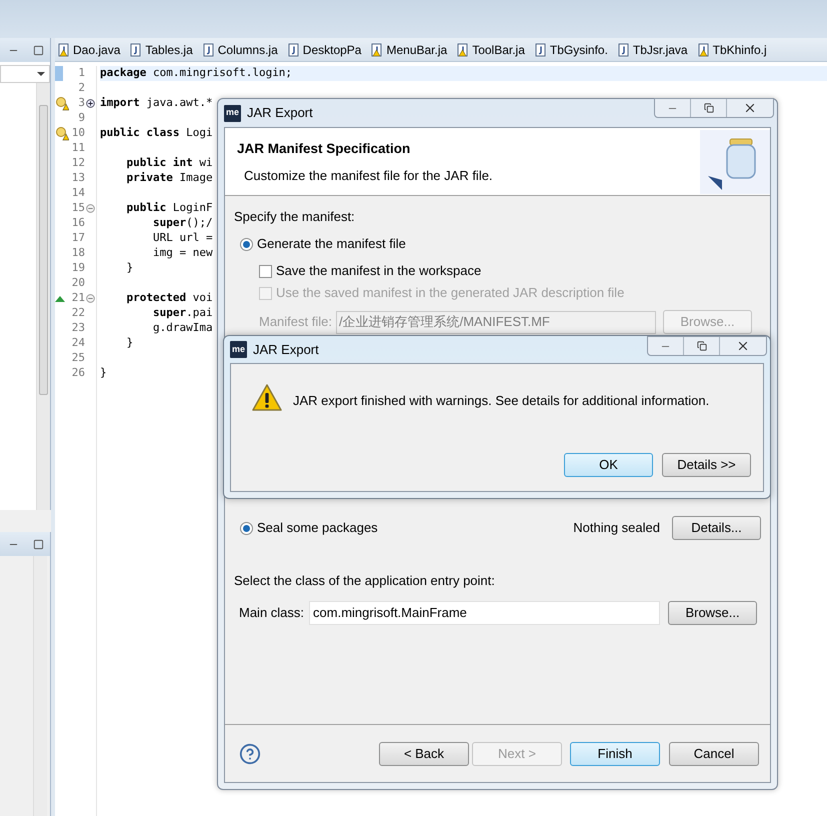 Image resolution: width=827 pixels, height=816 pixels. Describe the element at coordinates (500, 244) in the screenshot. I see `radio-button: Generate the manifest file` at that location.